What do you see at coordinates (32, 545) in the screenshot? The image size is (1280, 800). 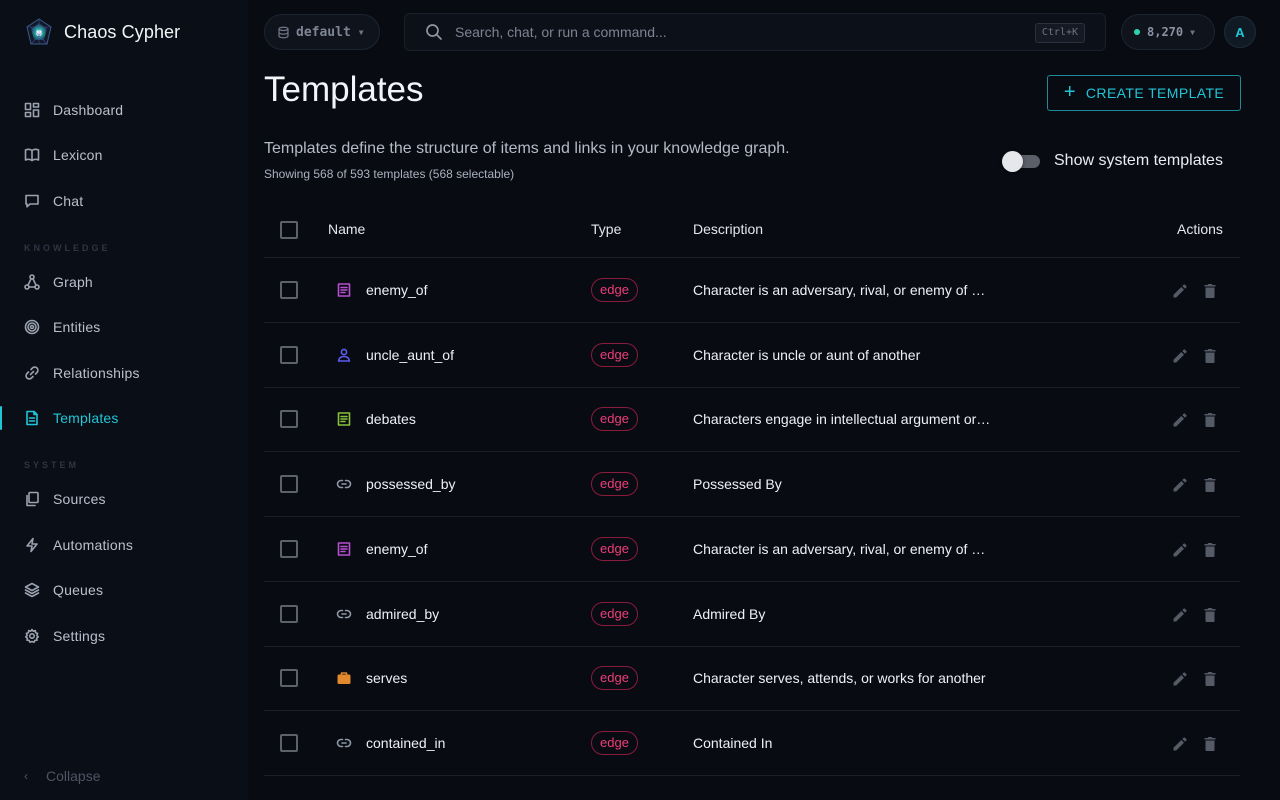 I see `bolt-icon` at bounding box center [32, 545].